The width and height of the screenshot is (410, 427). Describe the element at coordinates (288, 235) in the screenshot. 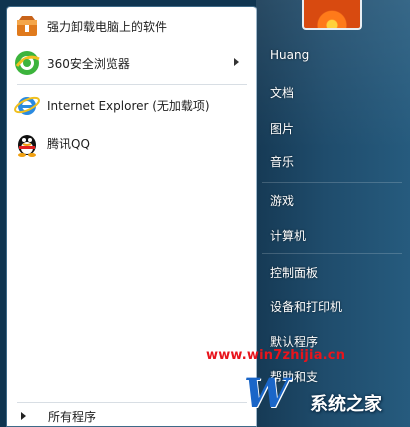

I see `right-item-computer: 计算机` at that location.